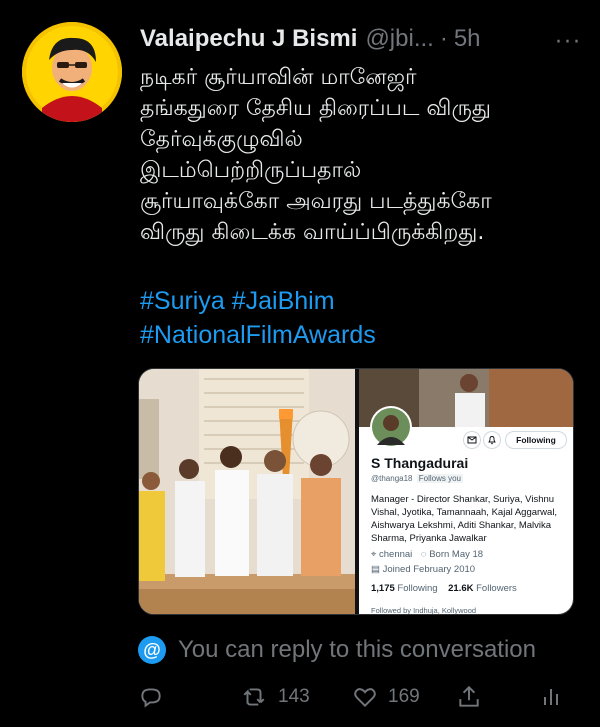  What do you see at coordinates (383, 588) in the screenshot?
I see `following-count: 1,175` at bounding box center [383, 588].